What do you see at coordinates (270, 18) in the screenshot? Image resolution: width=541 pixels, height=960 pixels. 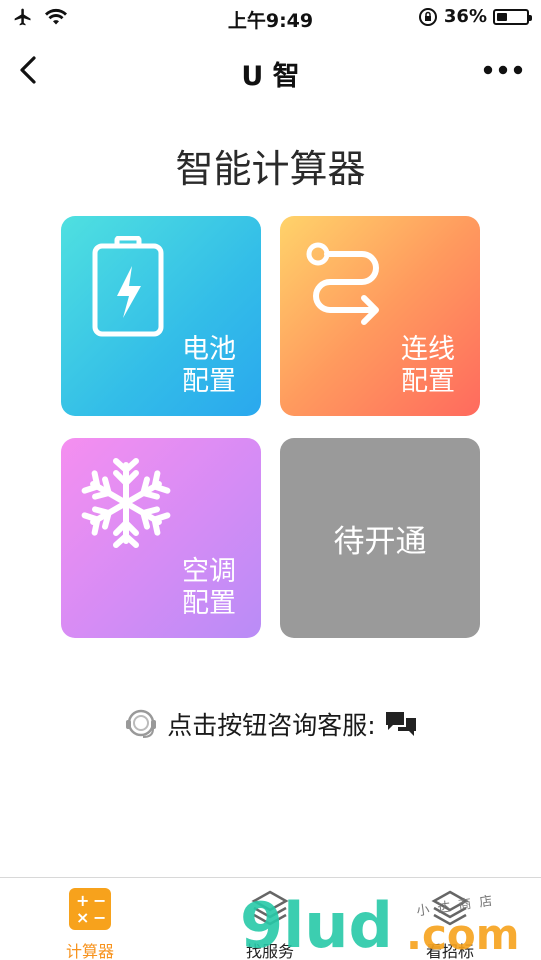 I see `status-bar: 上午9:49 36%` at bounding box center [270, 18].